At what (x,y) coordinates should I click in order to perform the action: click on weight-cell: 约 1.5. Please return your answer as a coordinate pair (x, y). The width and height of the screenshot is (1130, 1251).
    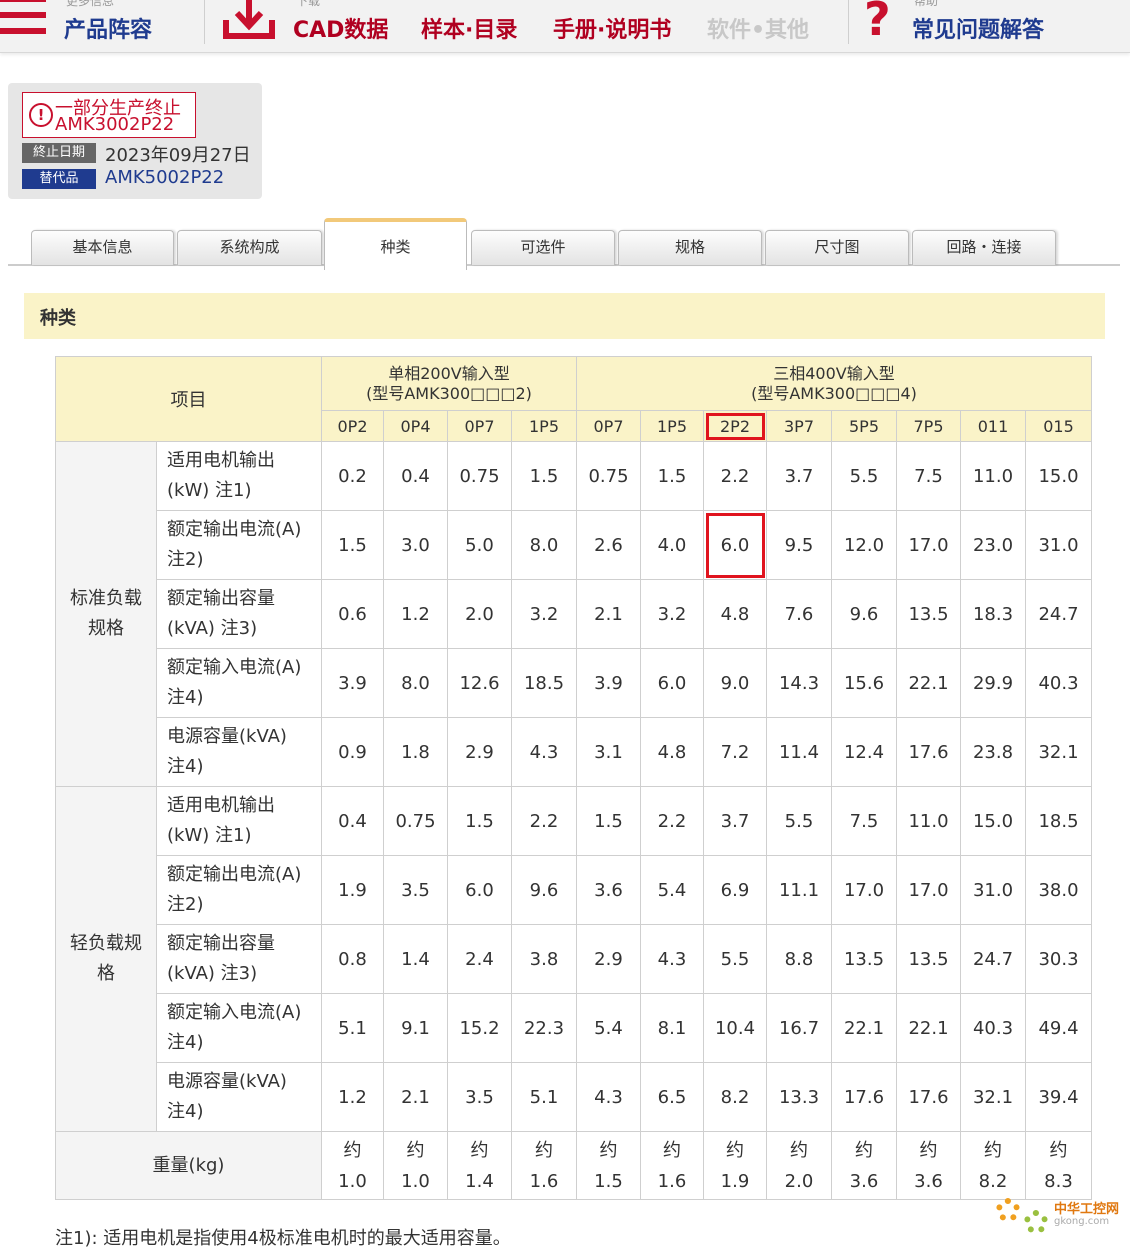
    Looking at the image, I should click on (608, 1165).